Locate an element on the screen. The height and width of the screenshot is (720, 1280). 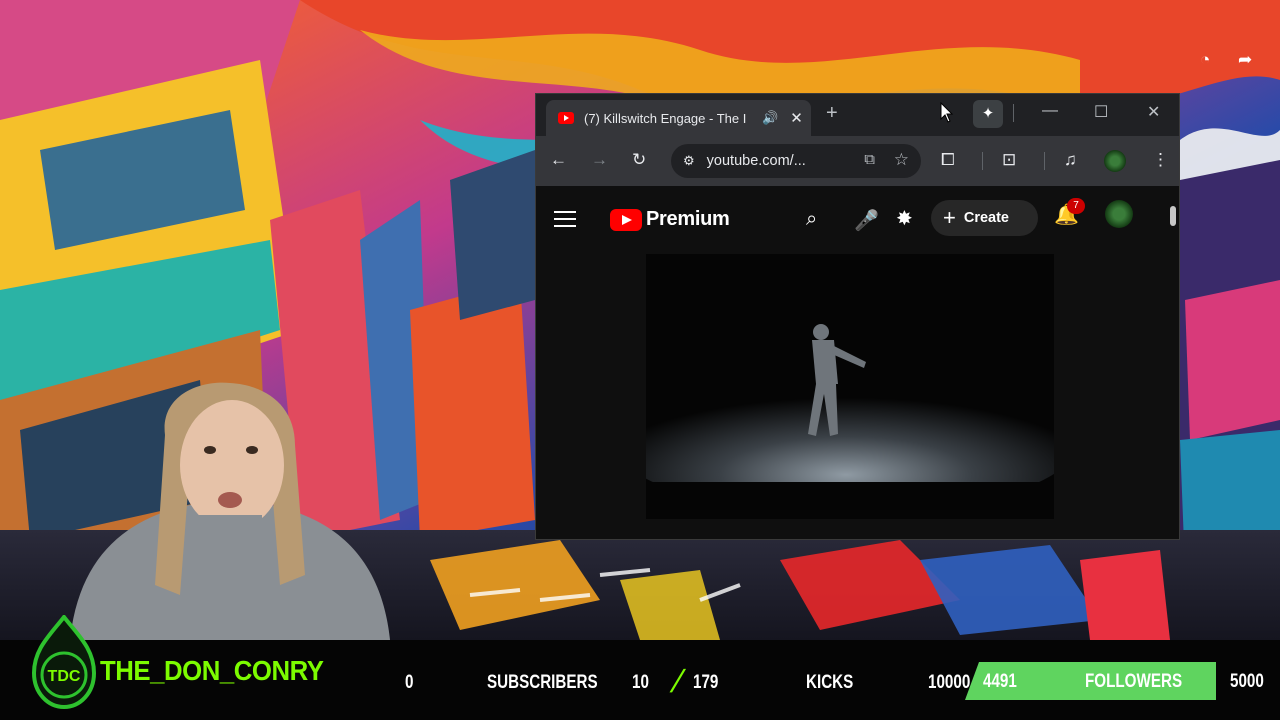
youtube-favicon-icon is located at coordinates (566, 118).